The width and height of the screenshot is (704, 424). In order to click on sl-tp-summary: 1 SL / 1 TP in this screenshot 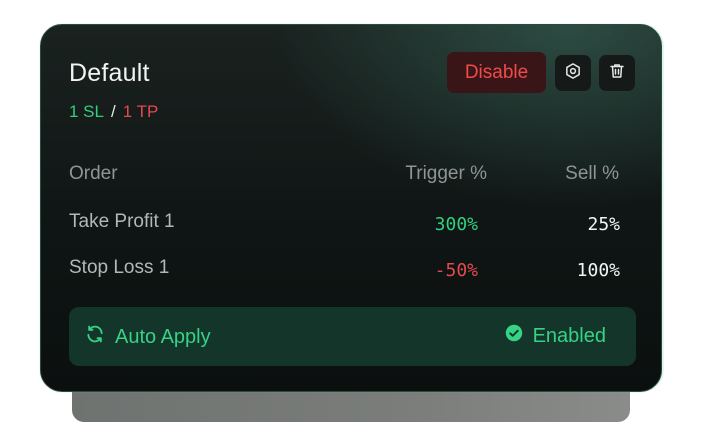, I will do `click(113, 112)`.